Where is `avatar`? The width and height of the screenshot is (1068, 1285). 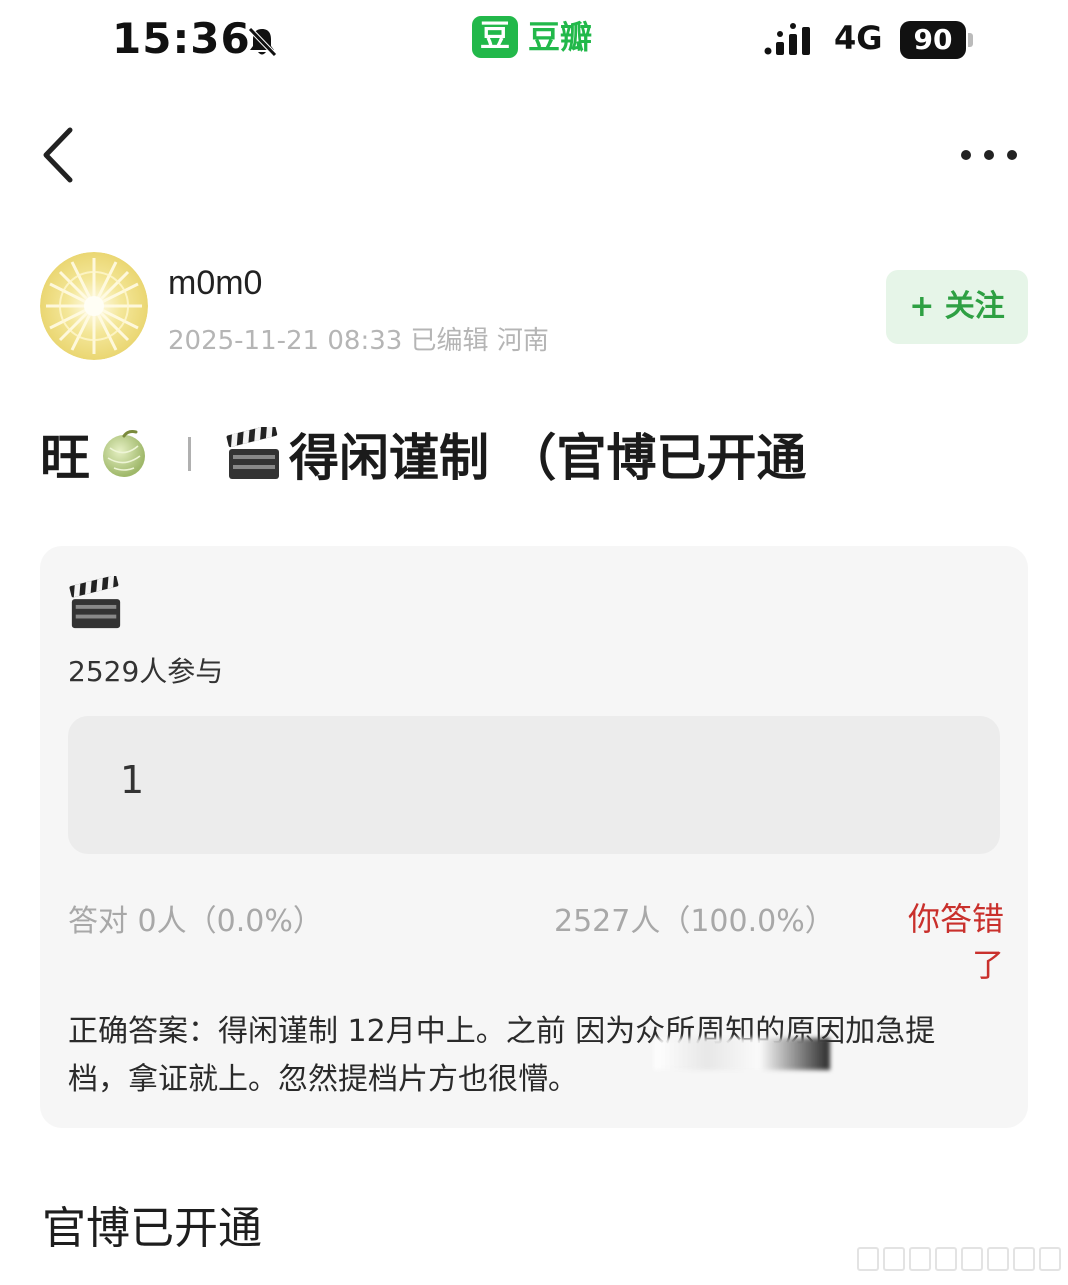 avatar is located at coordinates (94, 306).